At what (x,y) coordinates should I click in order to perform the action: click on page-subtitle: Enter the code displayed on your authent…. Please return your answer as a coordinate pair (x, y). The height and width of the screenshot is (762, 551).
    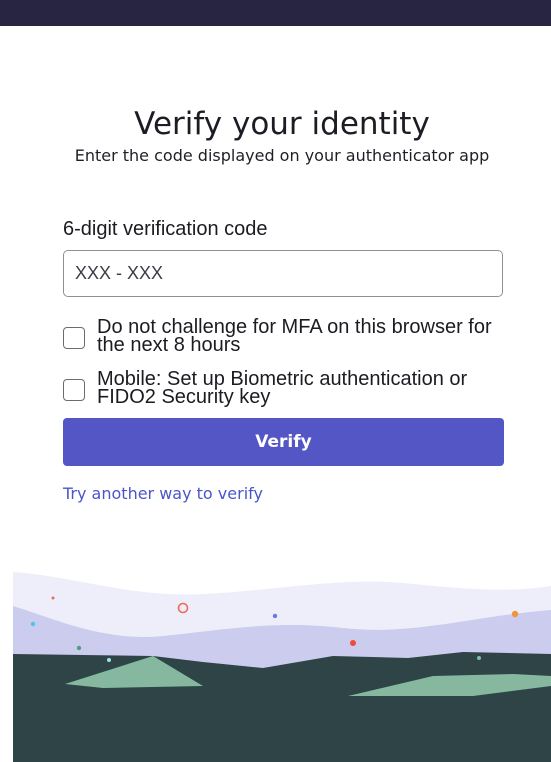
    Looking at the image, I should click on (282, 155).